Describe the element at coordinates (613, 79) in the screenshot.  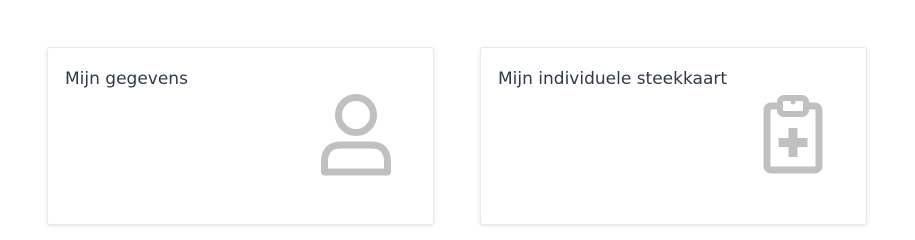
I see `card-title: Mijn individuele steekkaart` at that location.